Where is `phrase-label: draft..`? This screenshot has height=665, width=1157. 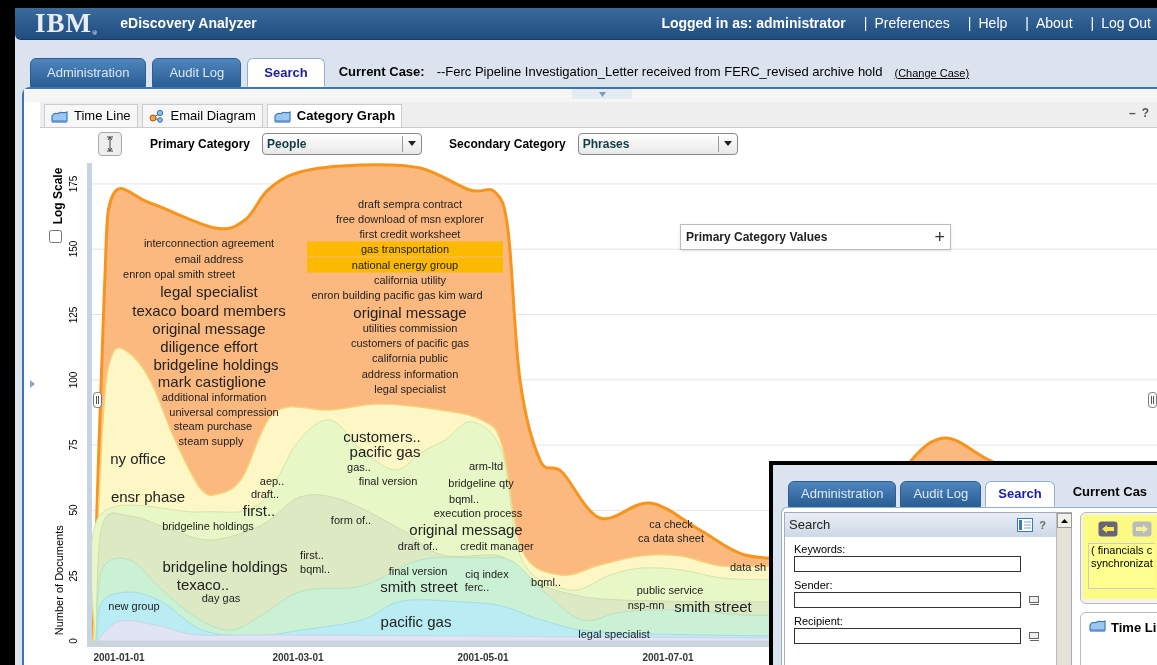
phrase-label: draft.. is located at coordinates (265, 494).